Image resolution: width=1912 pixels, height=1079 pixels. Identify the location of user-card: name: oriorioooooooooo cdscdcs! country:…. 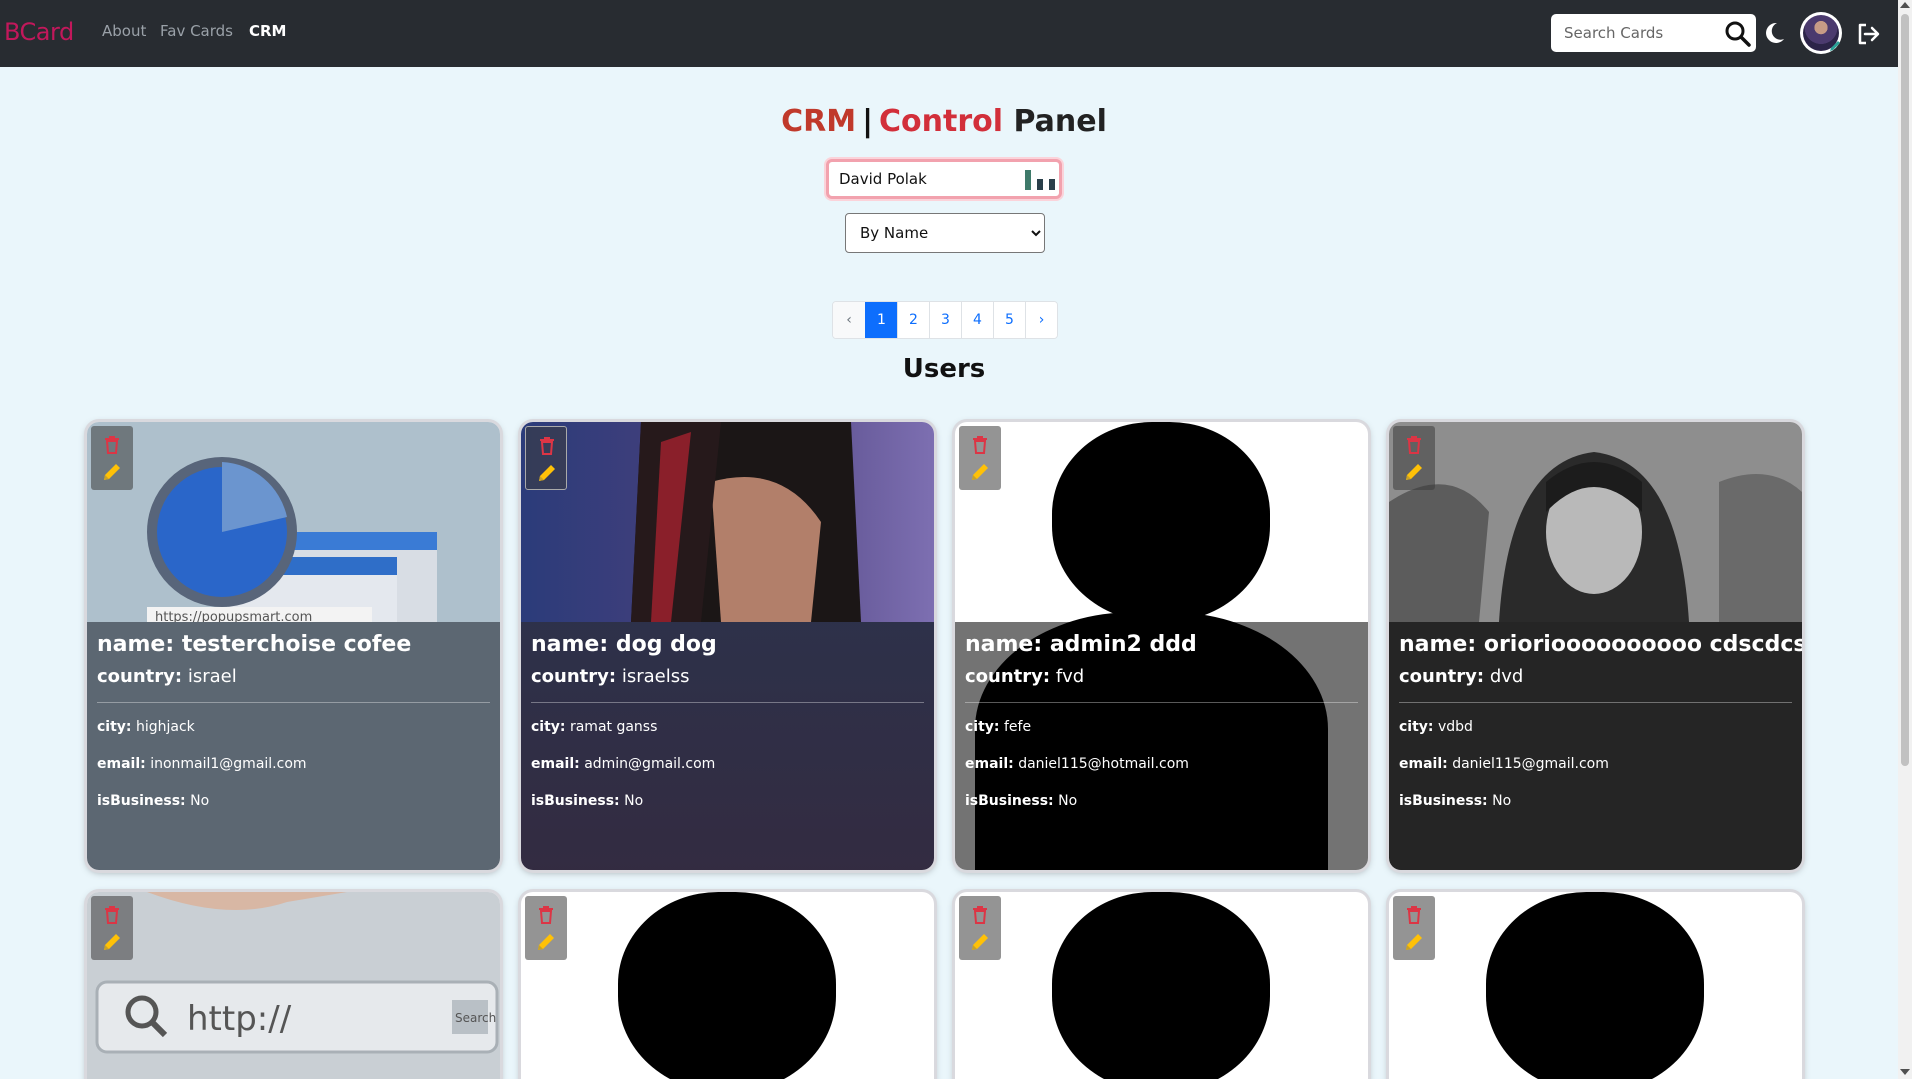
(1595, 646).